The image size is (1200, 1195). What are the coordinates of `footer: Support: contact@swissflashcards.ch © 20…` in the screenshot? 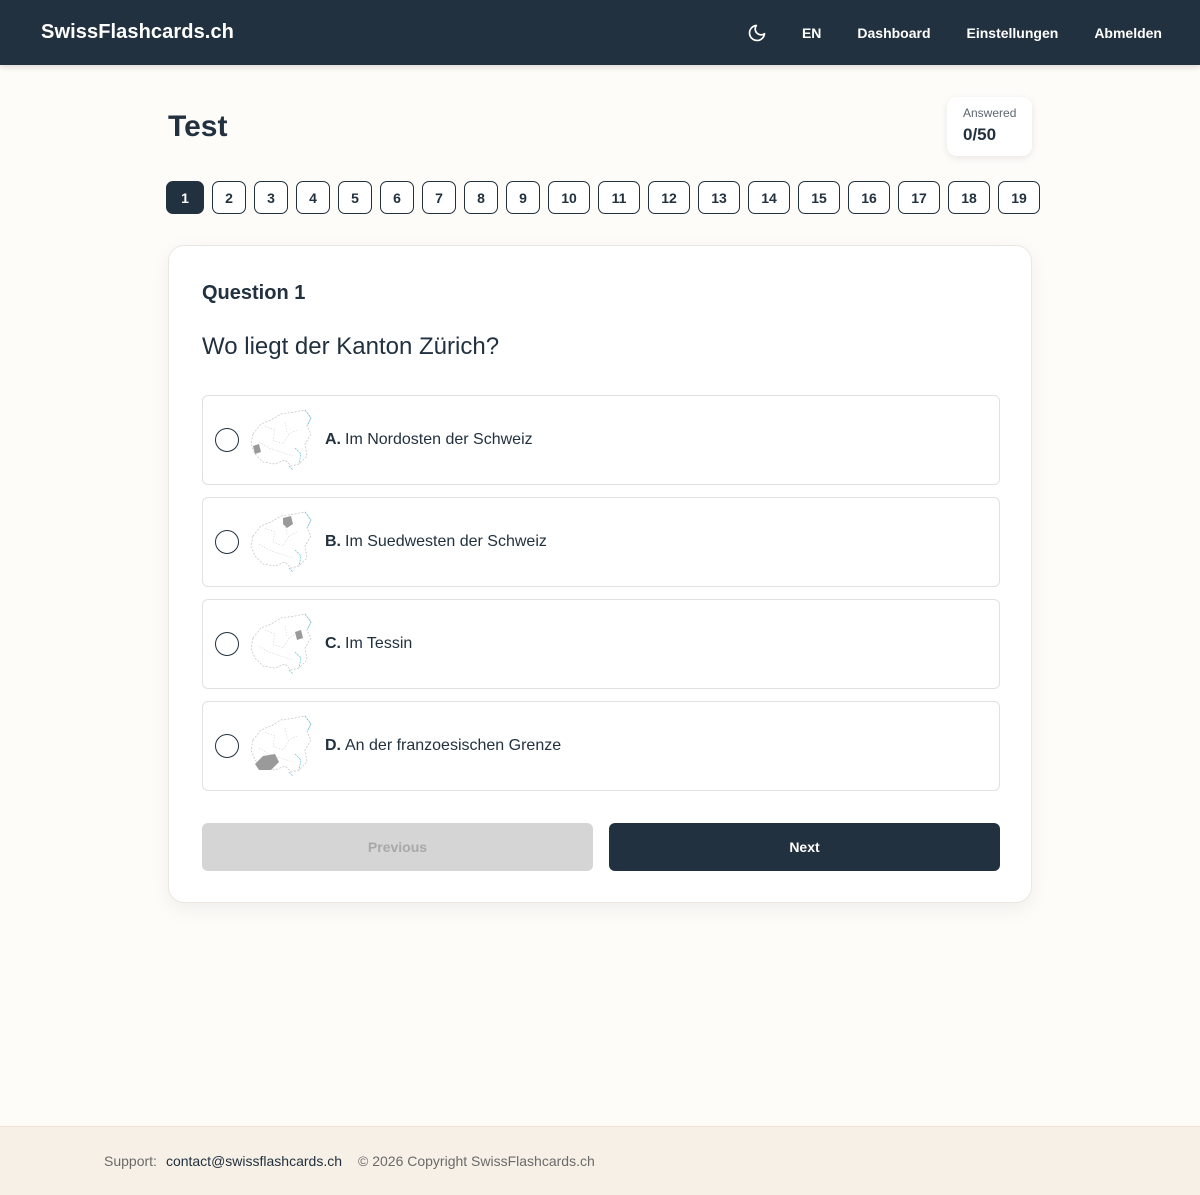 It's located at (600, 1160).